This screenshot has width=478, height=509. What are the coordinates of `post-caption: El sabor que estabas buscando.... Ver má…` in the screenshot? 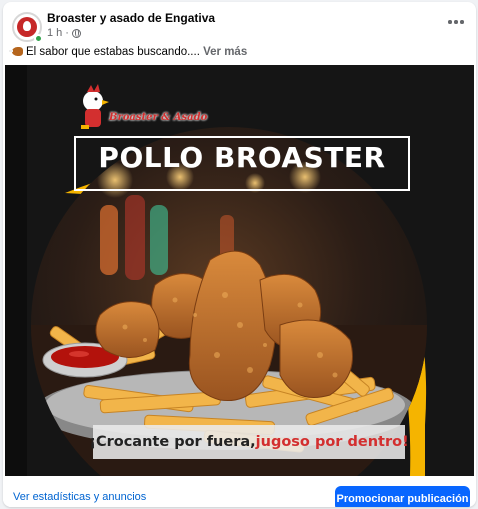 It's located at (128, 52).